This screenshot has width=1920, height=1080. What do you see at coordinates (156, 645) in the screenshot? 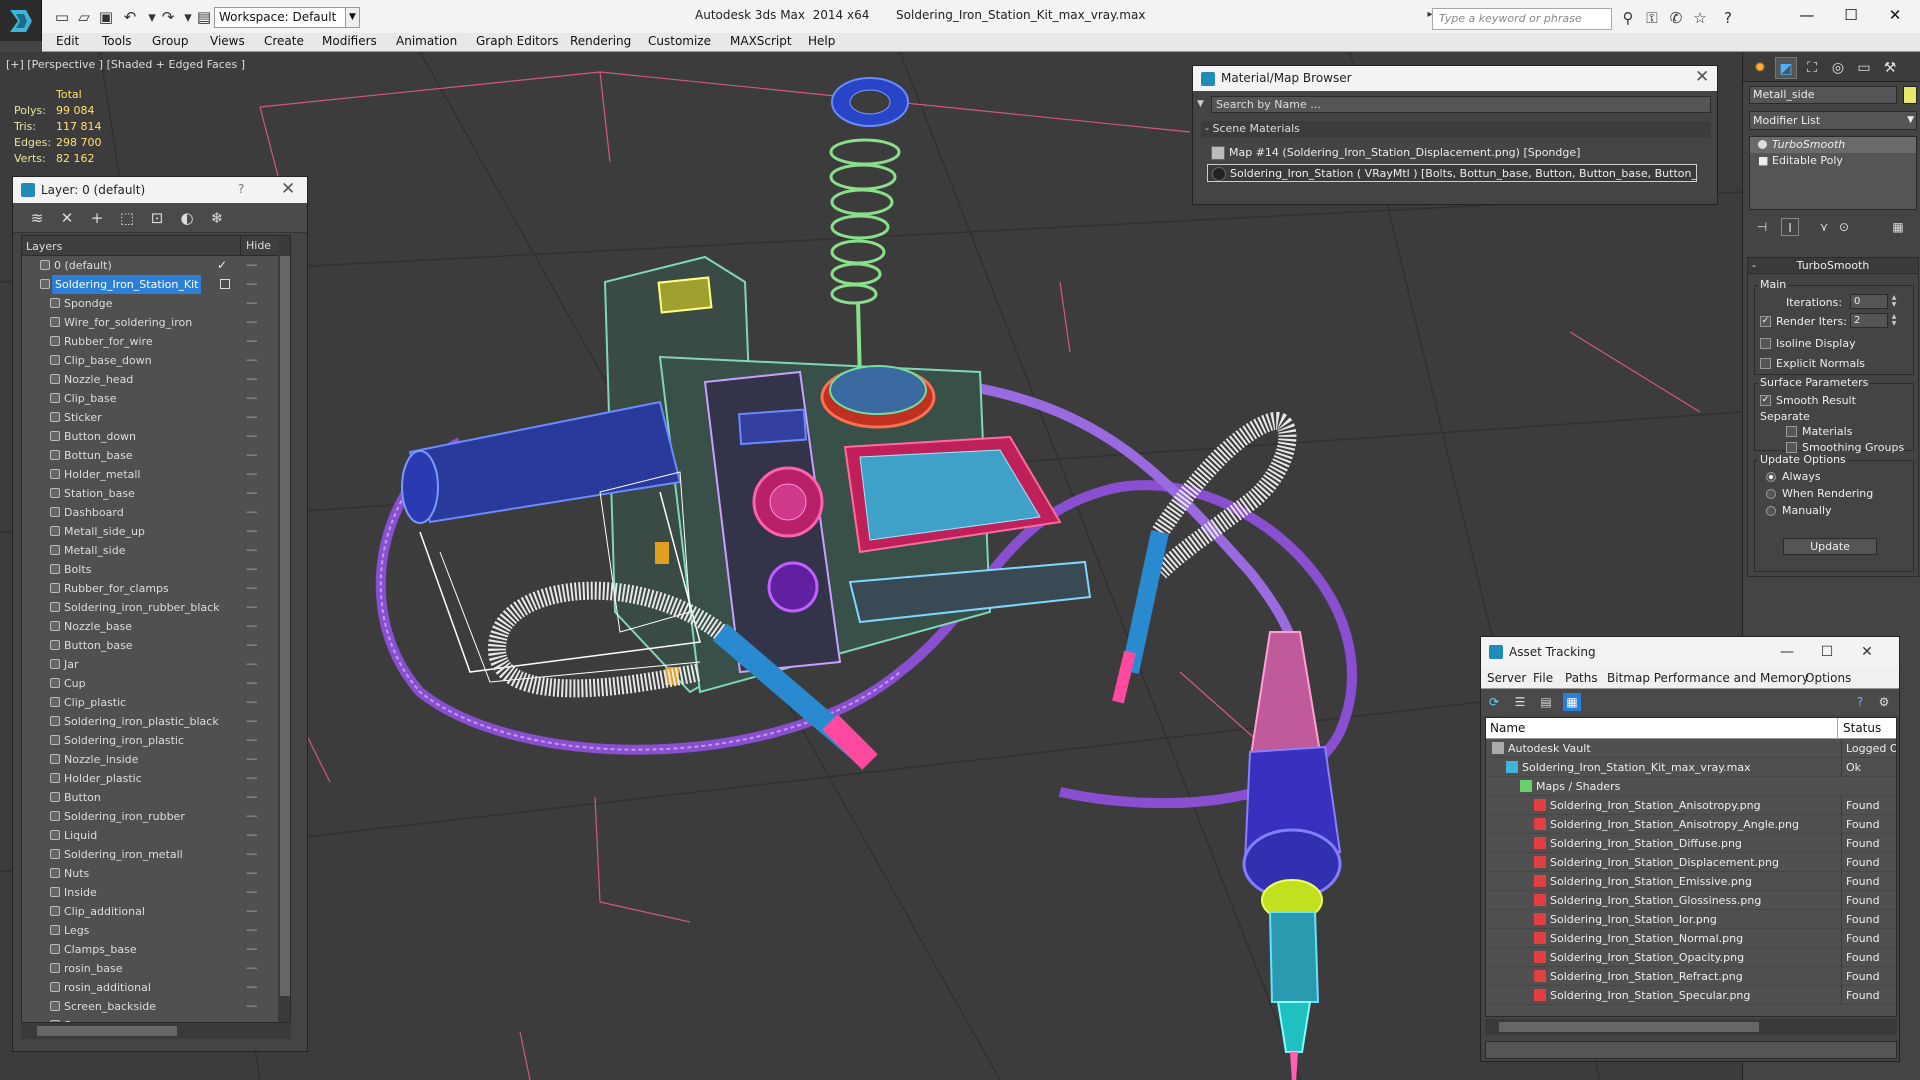
I see `layer-row: Button_base ----` at bounding box center [156, 645].